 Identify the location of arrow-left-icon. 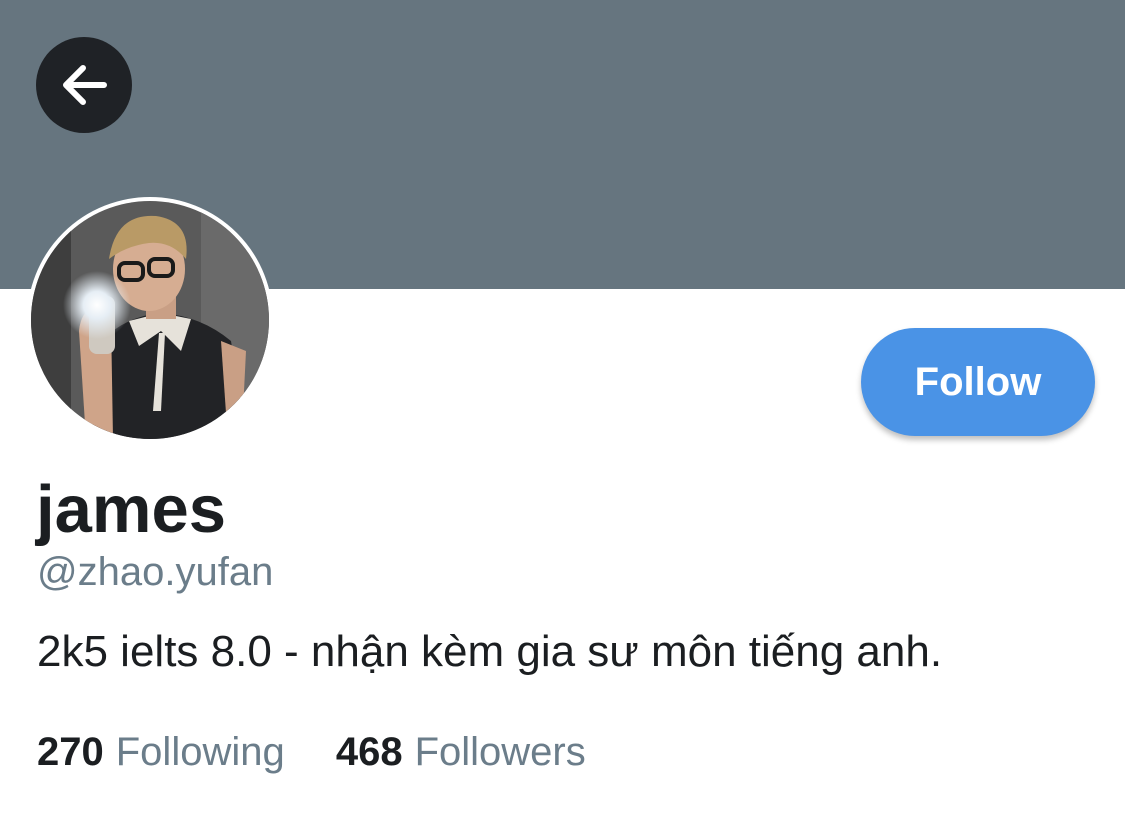
(85, 85).